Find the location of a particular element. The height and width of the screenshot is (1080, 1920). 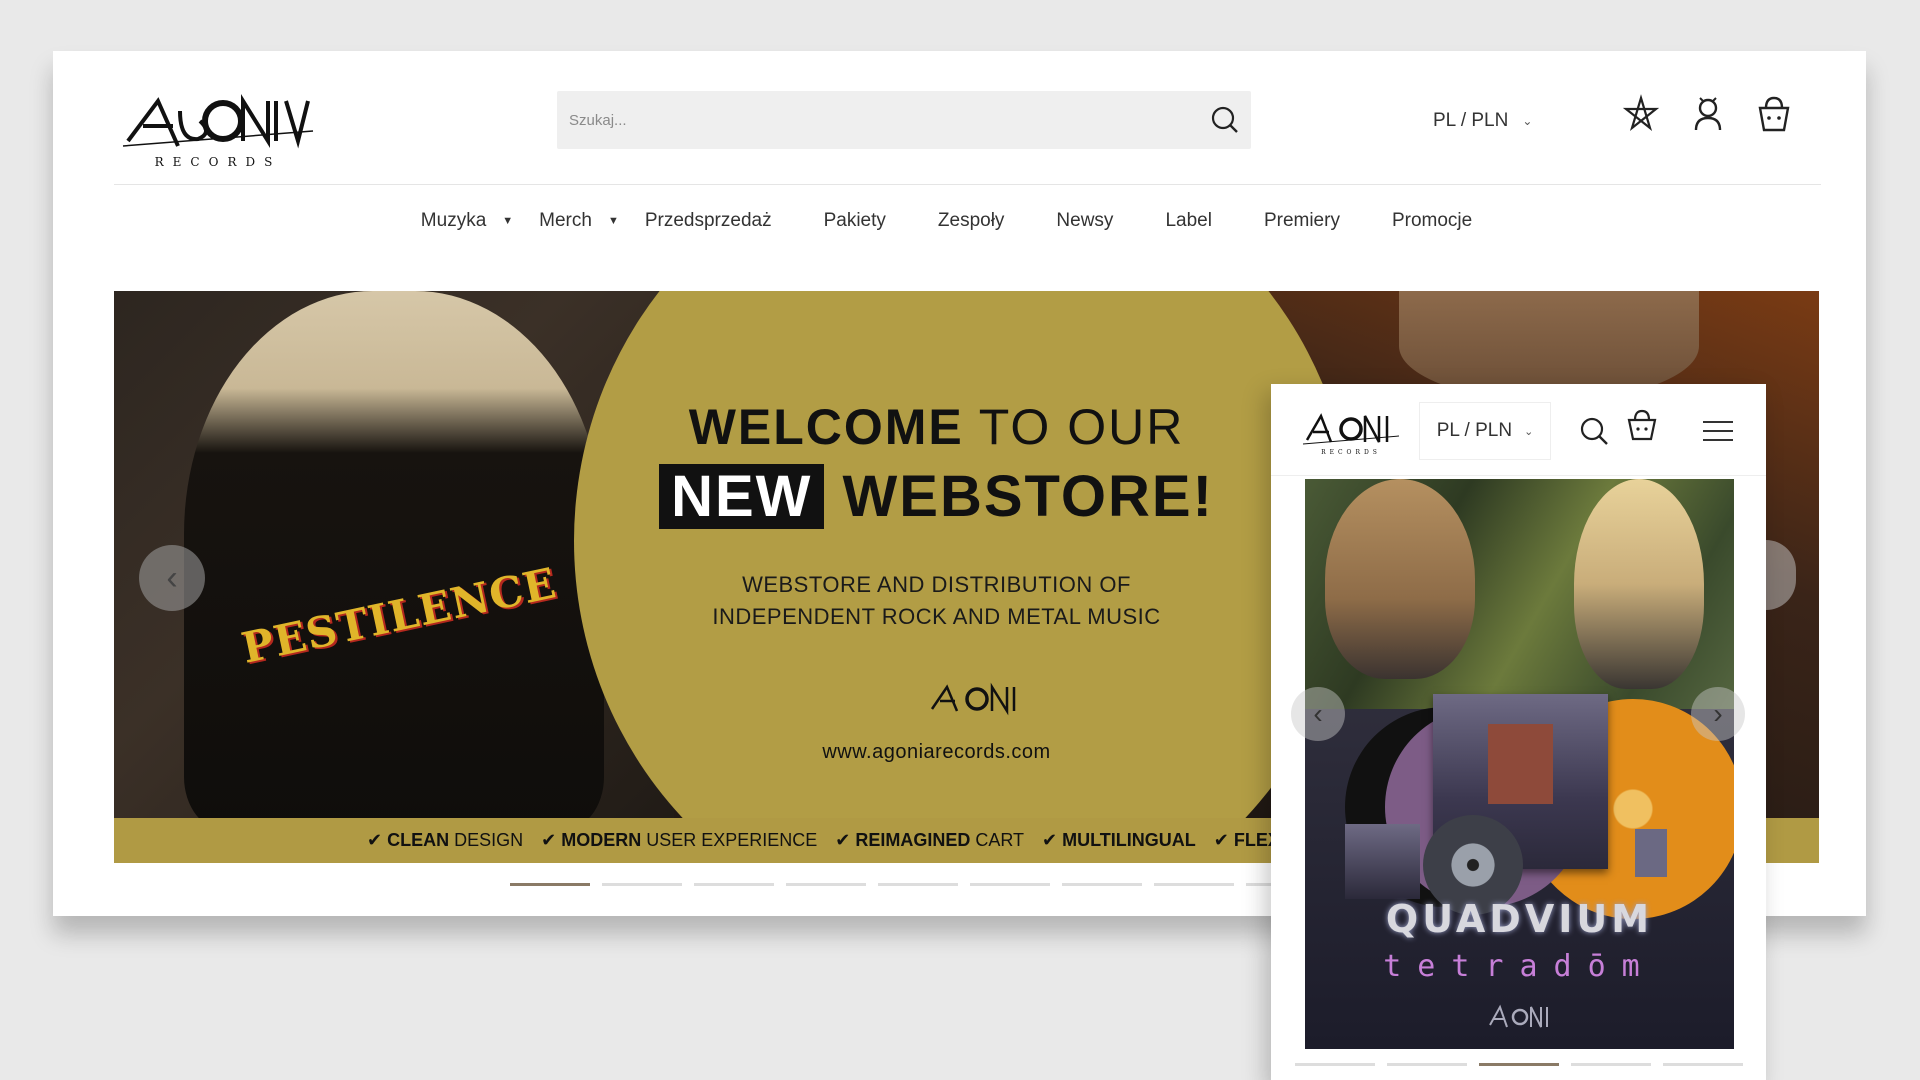

feature-rest: DESIGN is located at coordinates (486, 840).